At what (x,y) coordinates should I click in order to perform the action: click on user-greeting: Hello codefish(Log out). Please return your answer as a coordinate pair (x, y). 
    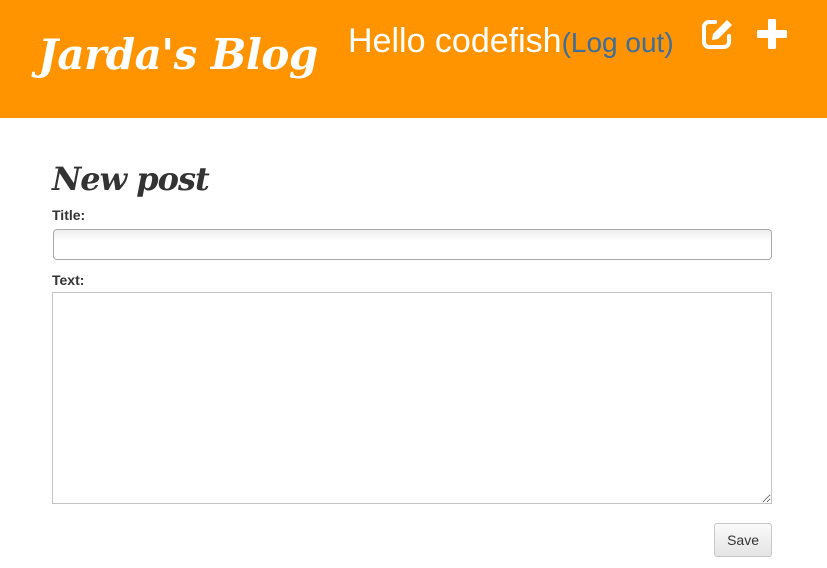
    Looking at the image, I should click on (511, 41).